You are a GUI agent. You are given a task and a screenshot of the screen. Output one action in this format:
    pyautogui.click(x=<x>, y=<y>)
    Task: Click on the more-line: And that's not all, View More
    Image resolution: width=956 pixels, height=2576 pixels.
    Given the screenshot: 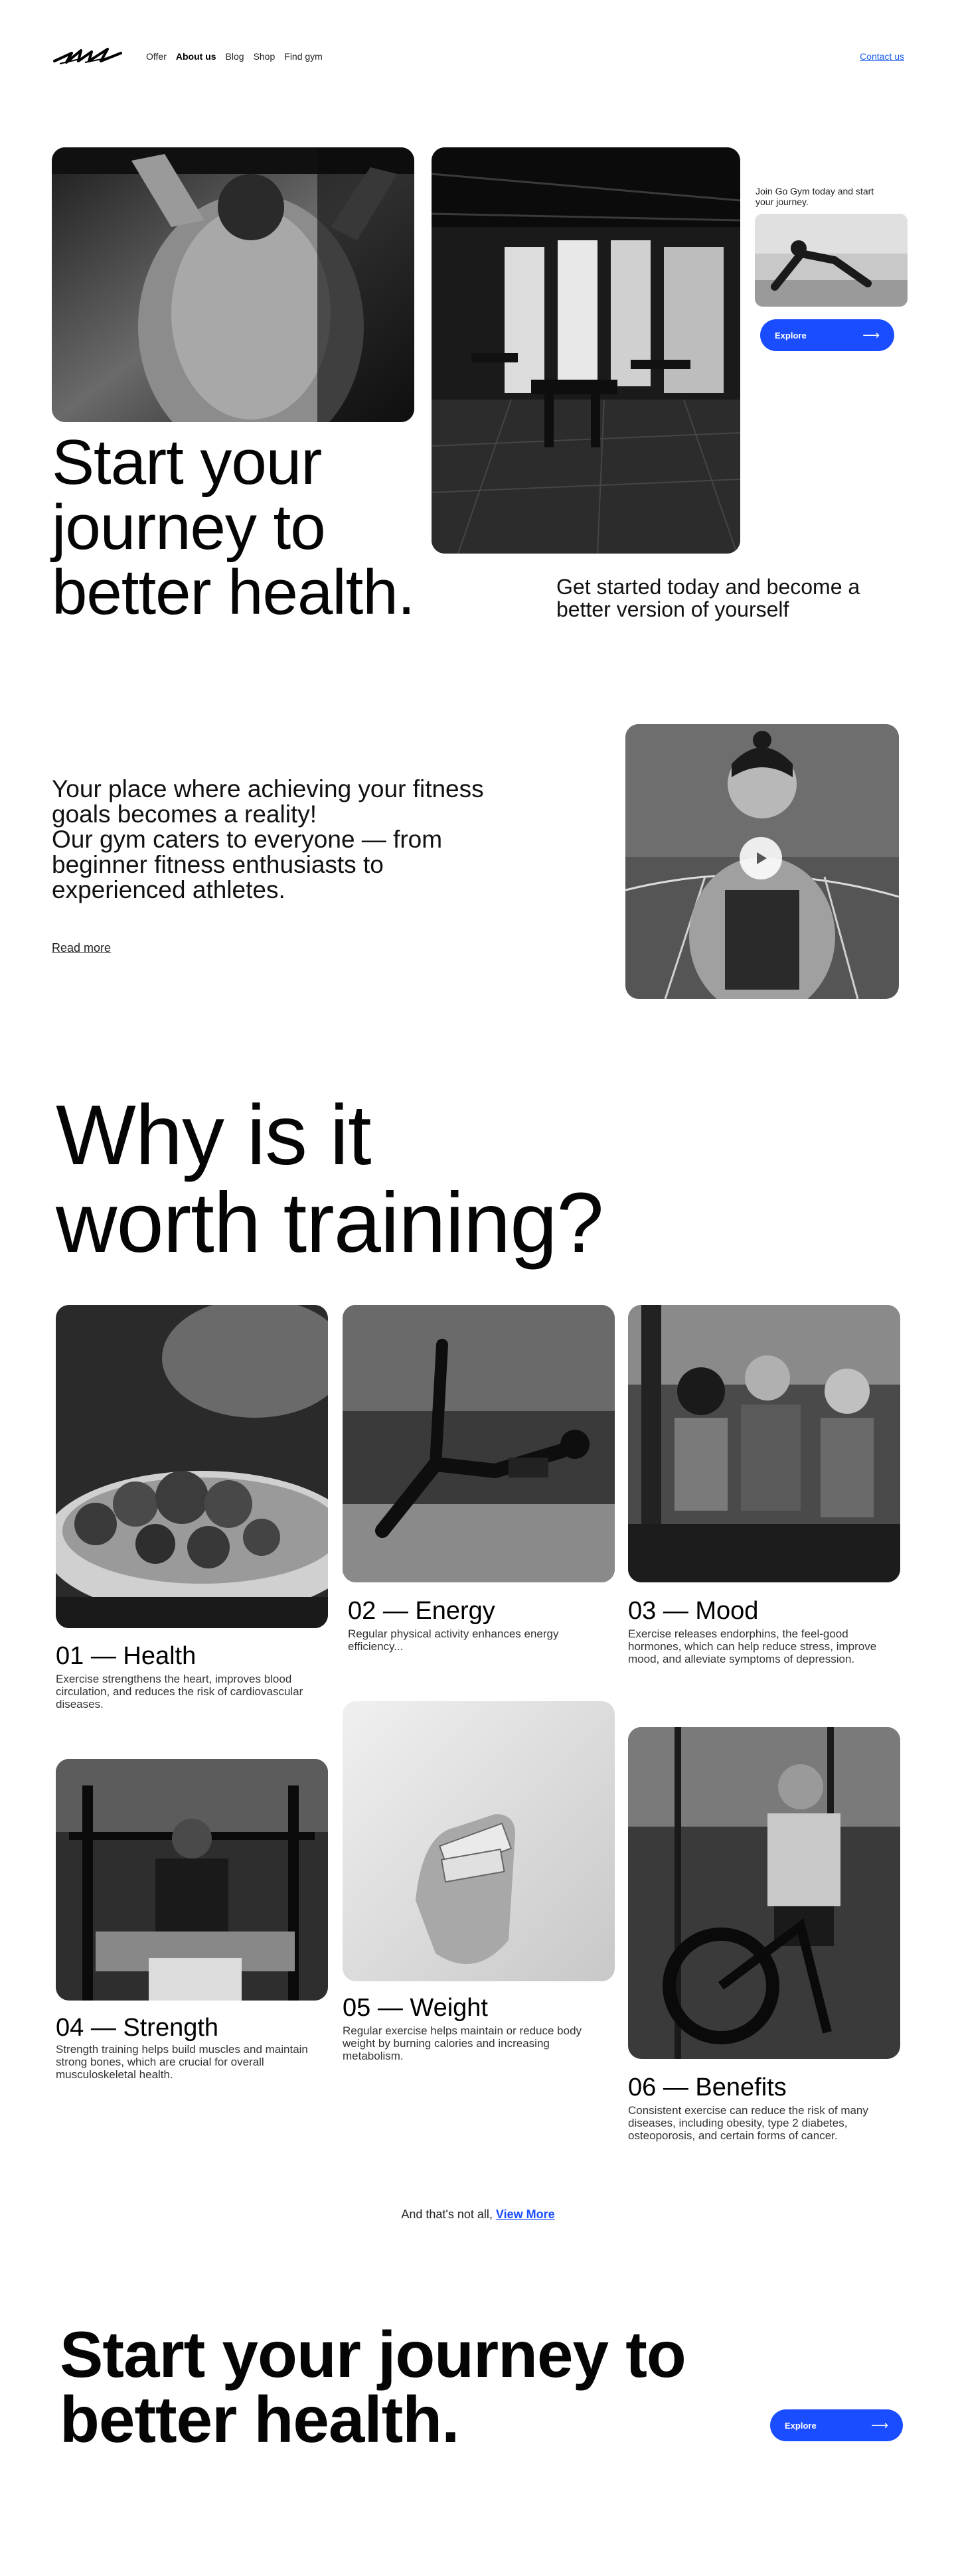 What is the action you would take?
    pyautogui.click(x=478, y=2215)
    